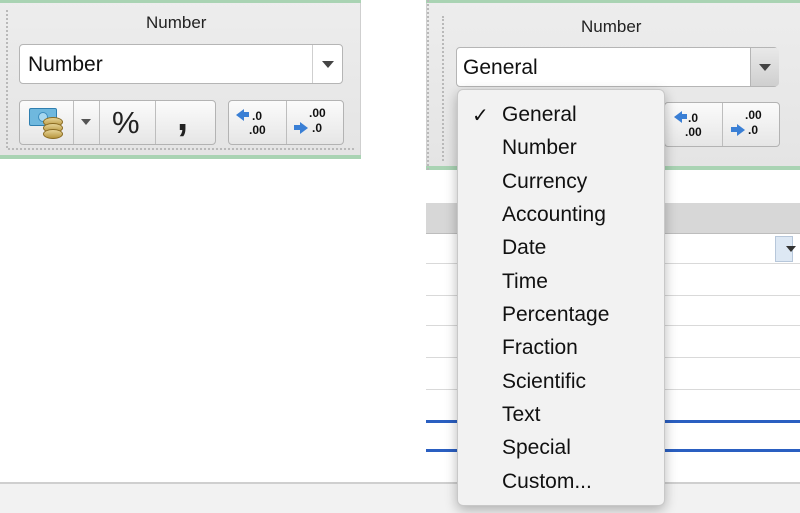 Image resolution: width=800 pixels, height=513 pixels. I want to click on percent-style-button: %, so click(127, 122).